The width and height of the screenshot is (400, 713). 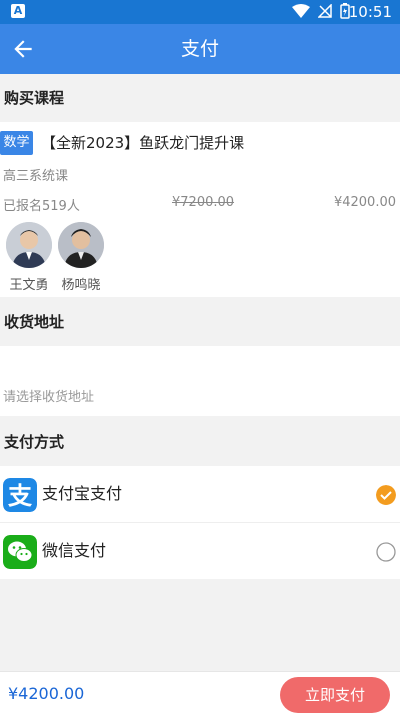 What do you see at coordinates (81, 285) in the screenshot?
I see `teacher-name: 杨鸣晓` at bounding box center [81, 285].